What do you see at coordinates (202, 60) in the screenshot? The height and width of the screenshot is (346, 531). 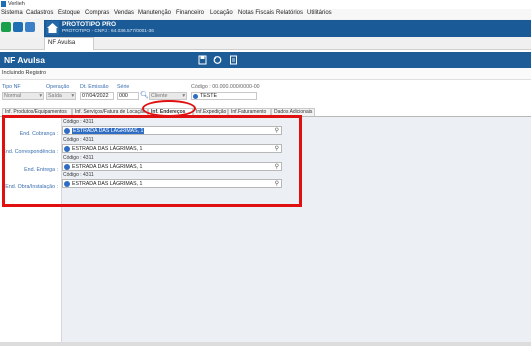 I see `save-icon` at bounding box center [202, 60].